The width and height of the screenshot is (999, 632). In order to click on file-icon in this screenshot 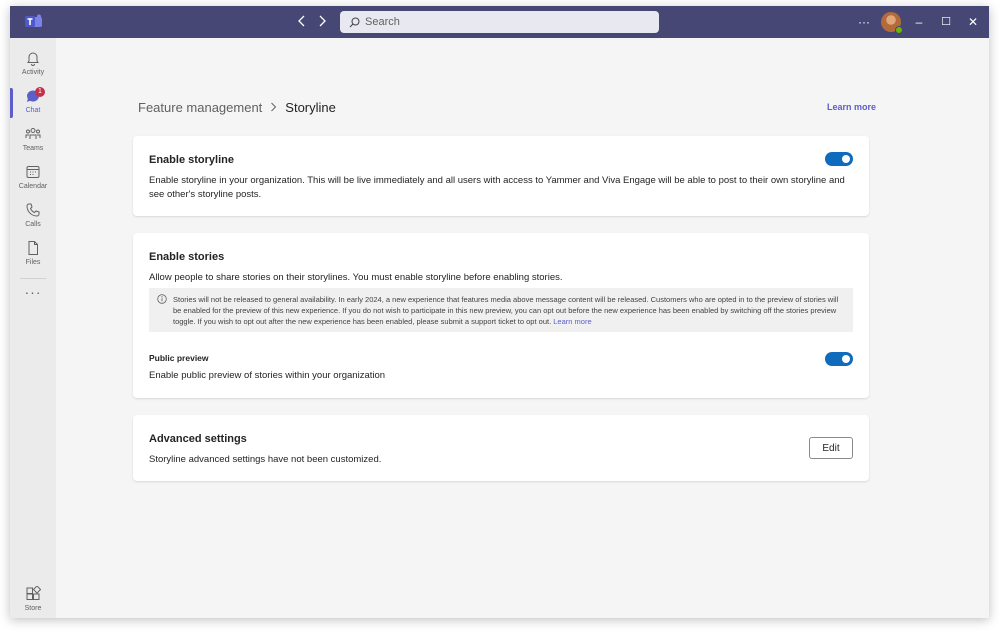, I will do `click(33, 248)`.